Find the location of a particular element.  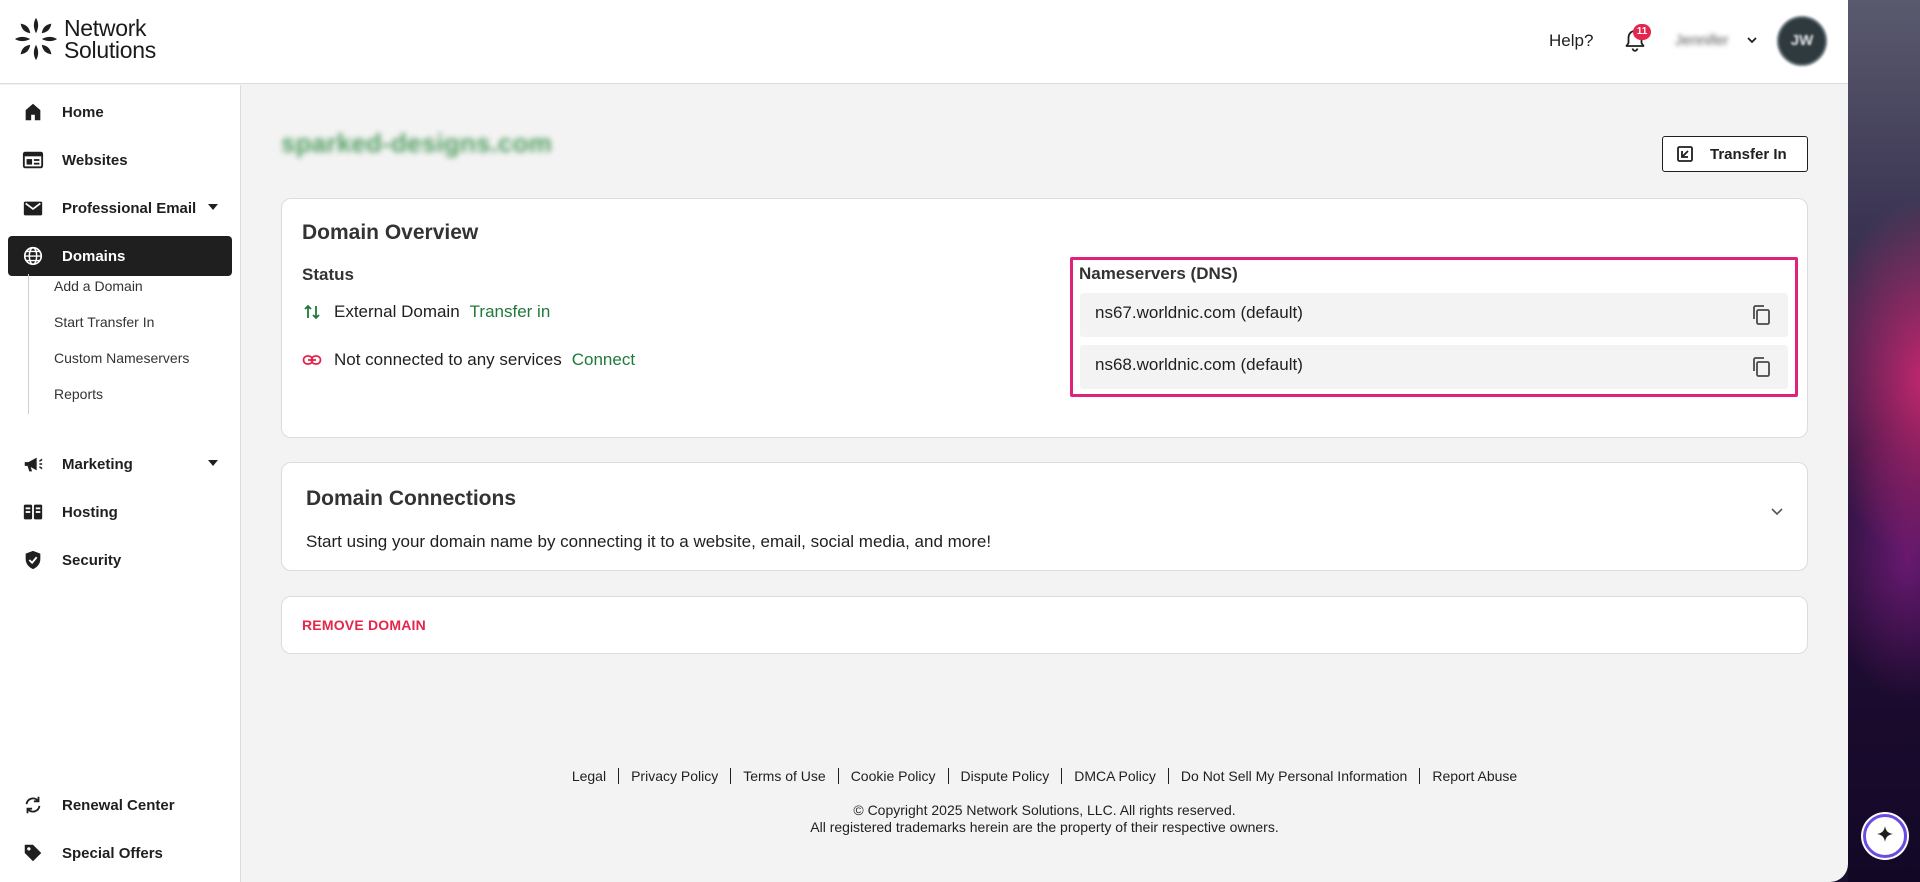

sidebar-item-home: Home is located at coordinates (120, 112).